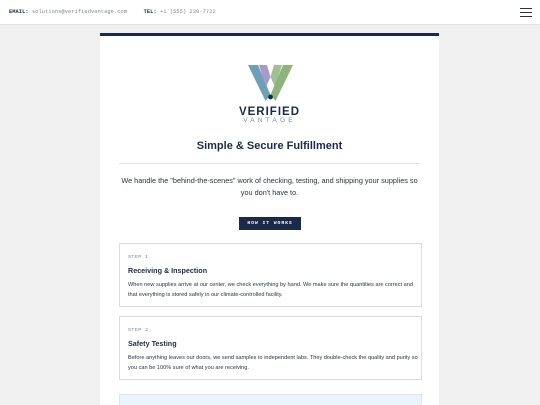 The width and height of the screenshot is (540, 405). I want to click on how-it-works-button: HOW IT WORKS, so click(270, 223).